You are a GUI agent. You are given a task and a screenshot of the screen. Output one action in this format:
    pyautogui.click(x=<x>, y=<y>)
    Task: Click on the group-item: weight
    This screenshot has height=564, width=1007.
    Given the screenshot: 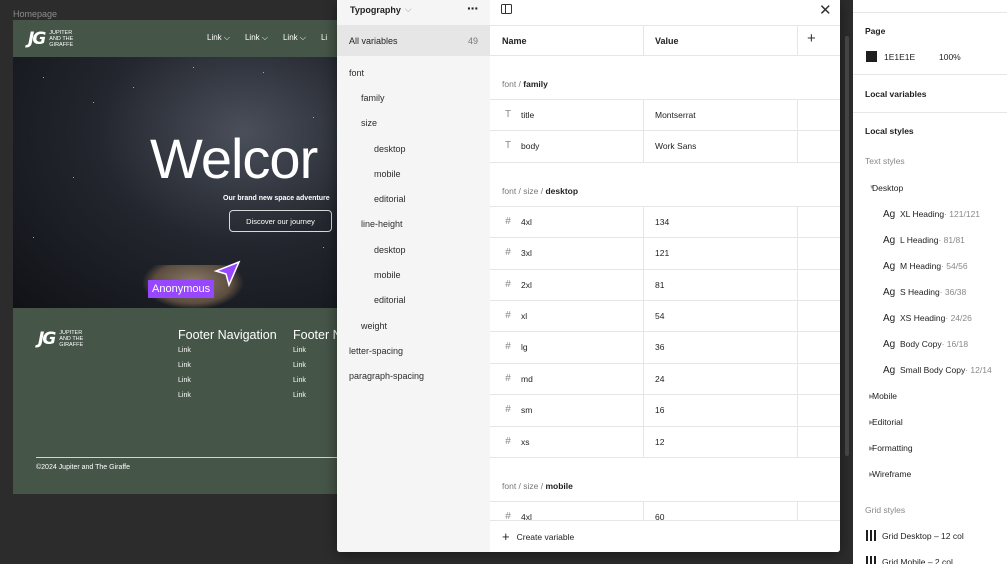 What is the action you would take?
    pyautogui.click(x=413, y=325)
    